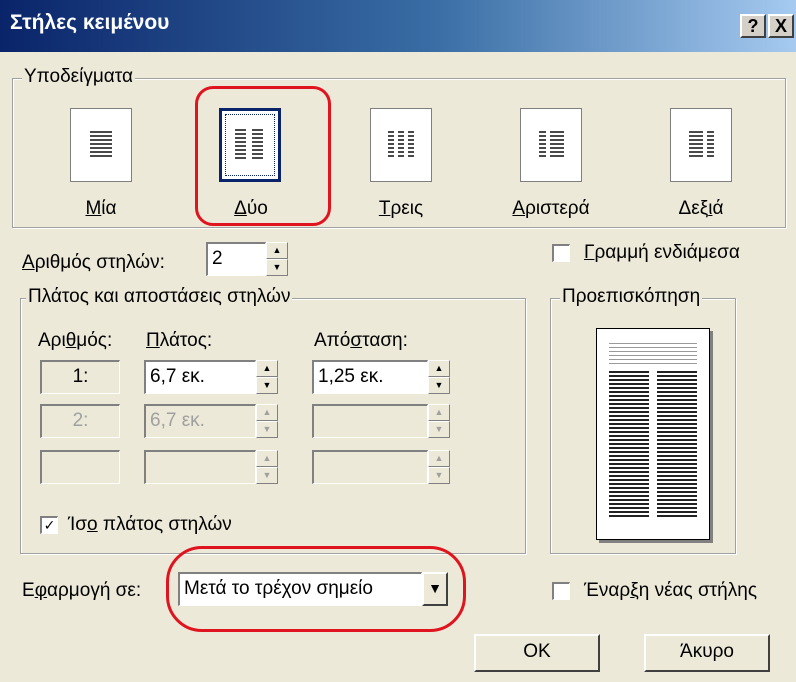 Image resolution: width=796 pixels, height=682 pixels. I want to click on close-button: X, so click(781, 26).